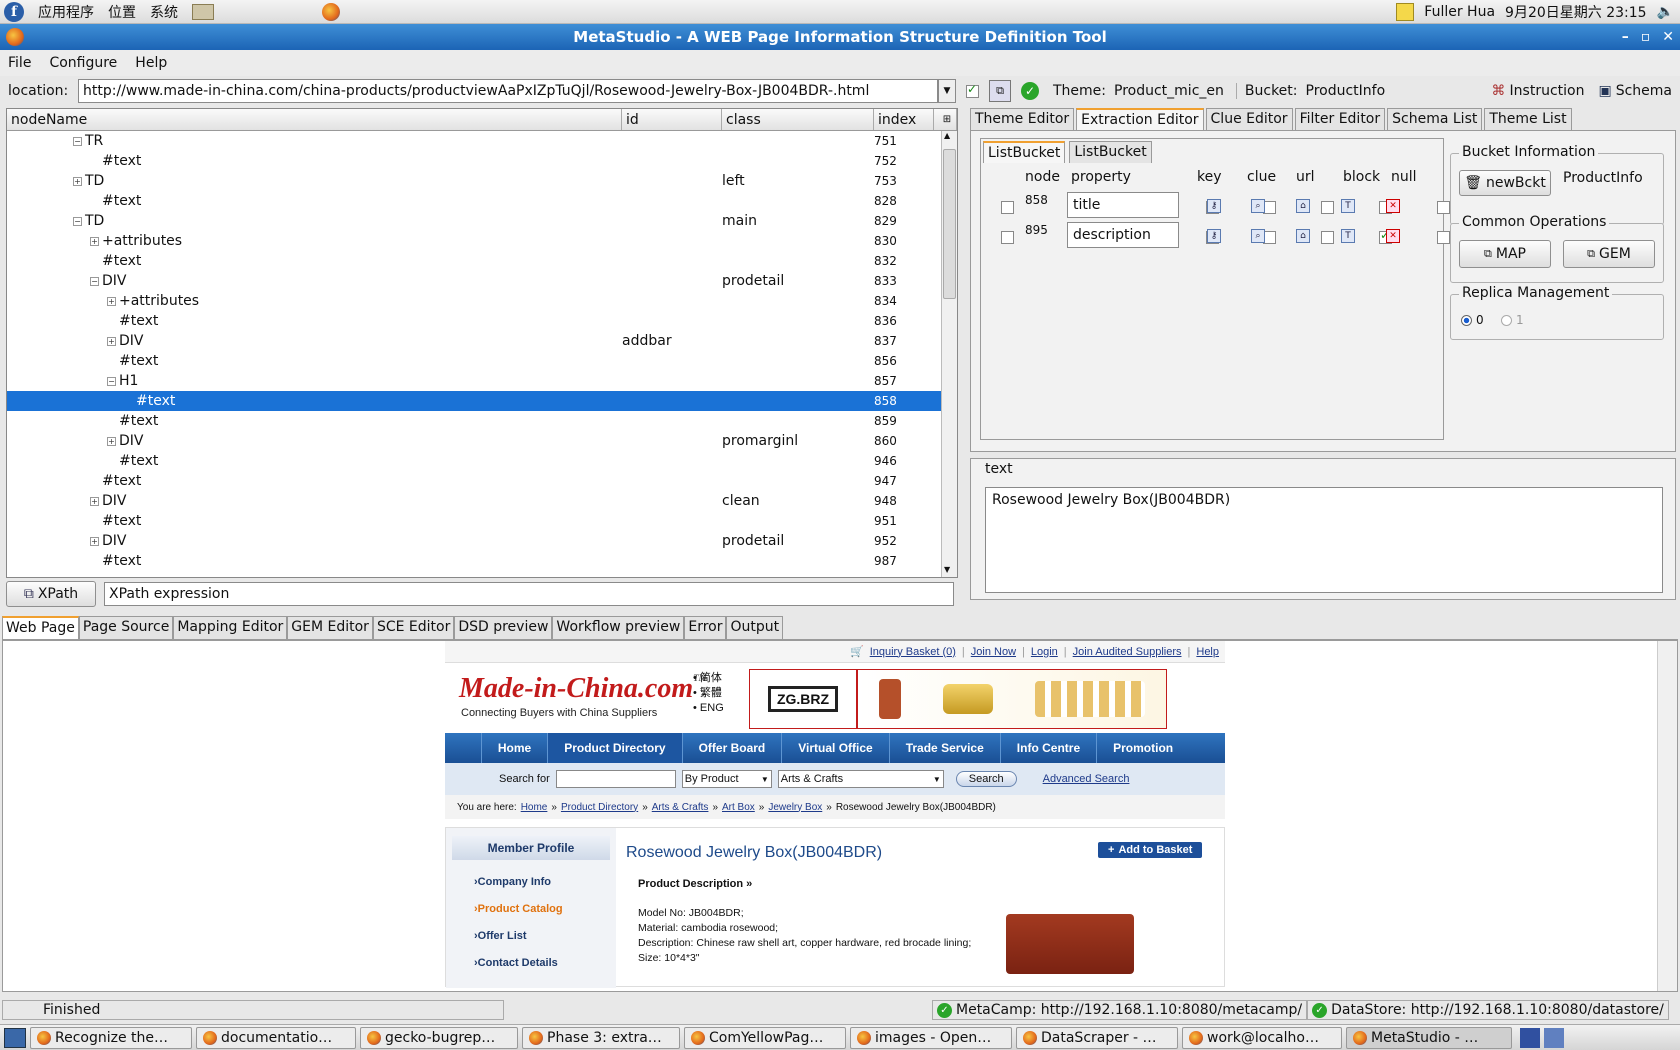 This screenshot has width=1680, height=1050. What do you see at coordinates (798, 119) in the screenshot?
I see `col-class: class` at bounding box center [798, 119].